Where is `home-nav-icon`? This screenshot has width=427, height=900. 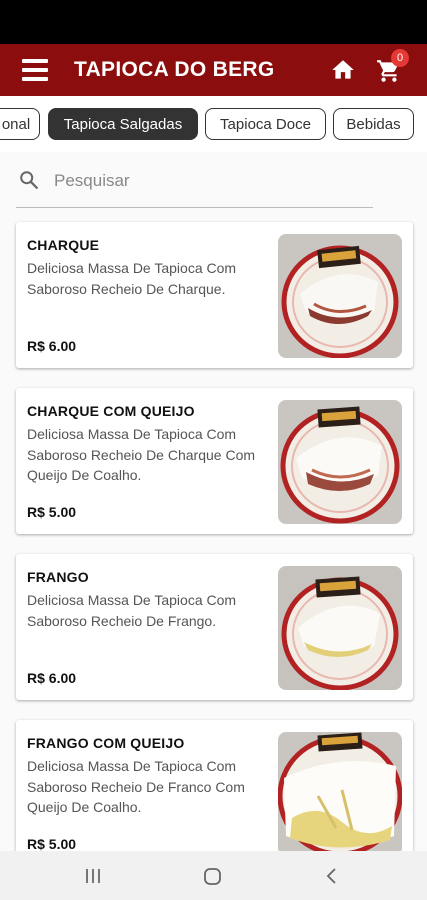 home-nav-icon is located at coordinates (212, 876).